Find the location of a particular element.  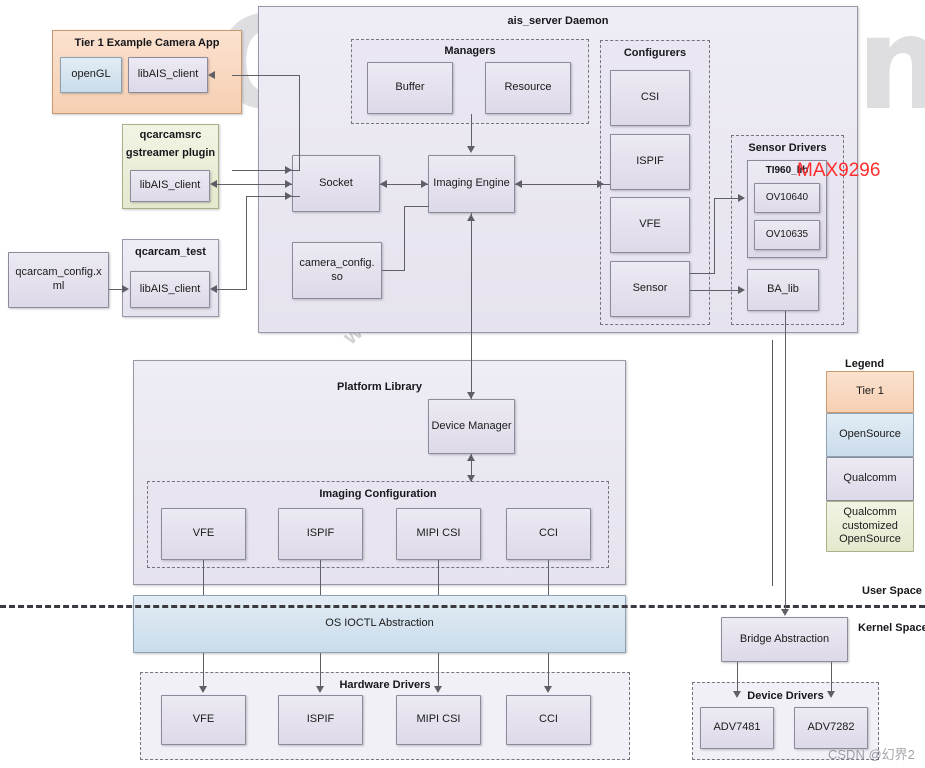

block-hwdrv-ispif: ISPIF is located at coordinates (320, 720).